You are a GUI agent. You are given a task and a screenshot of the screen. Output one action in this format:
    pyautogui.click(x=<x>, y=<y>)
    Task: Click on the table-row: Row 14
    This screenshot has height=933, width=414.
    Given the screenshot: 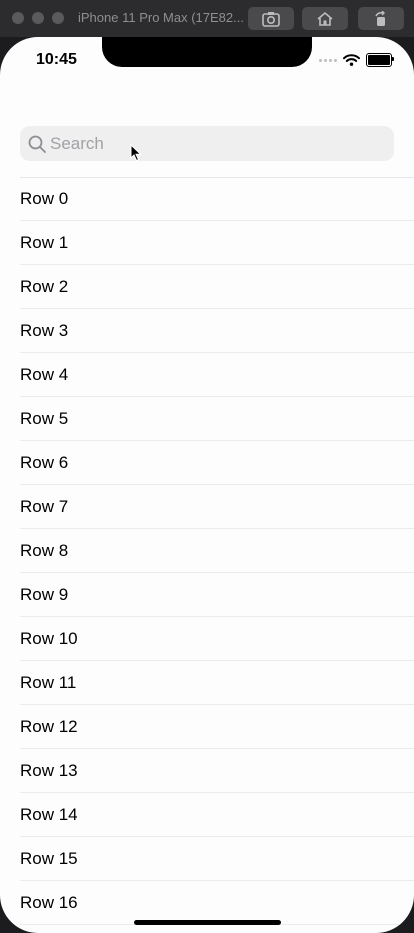 What is the action you would take?
    pyautogui.click(x=207, y=815)
    